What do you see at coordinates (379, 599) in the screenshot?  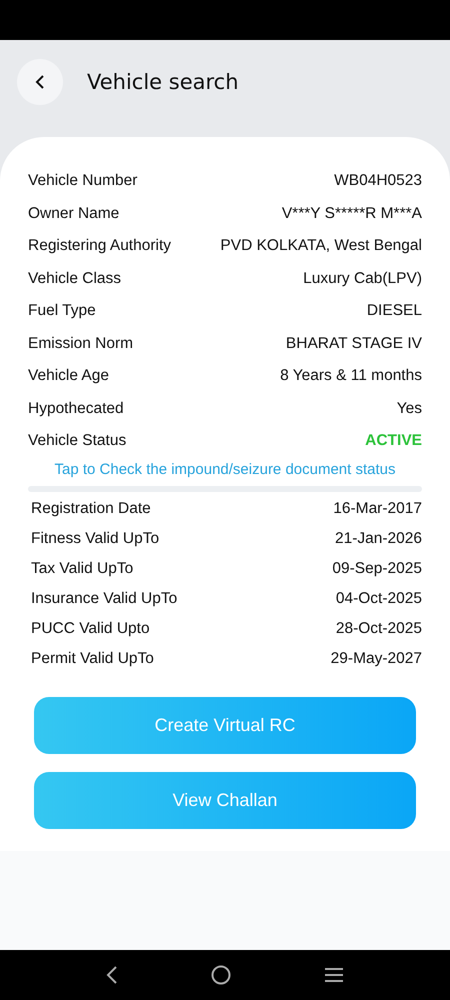 I see `date-value: 04-Oct-2025` at bounding box center [379, 599].